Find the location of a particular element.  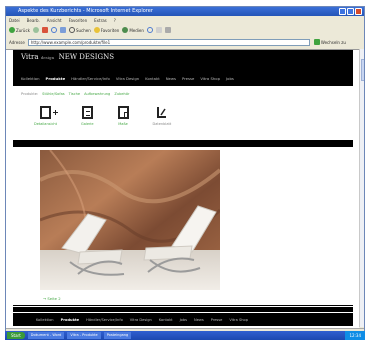

back-label: Zurück is located at coordinates (23, 30).